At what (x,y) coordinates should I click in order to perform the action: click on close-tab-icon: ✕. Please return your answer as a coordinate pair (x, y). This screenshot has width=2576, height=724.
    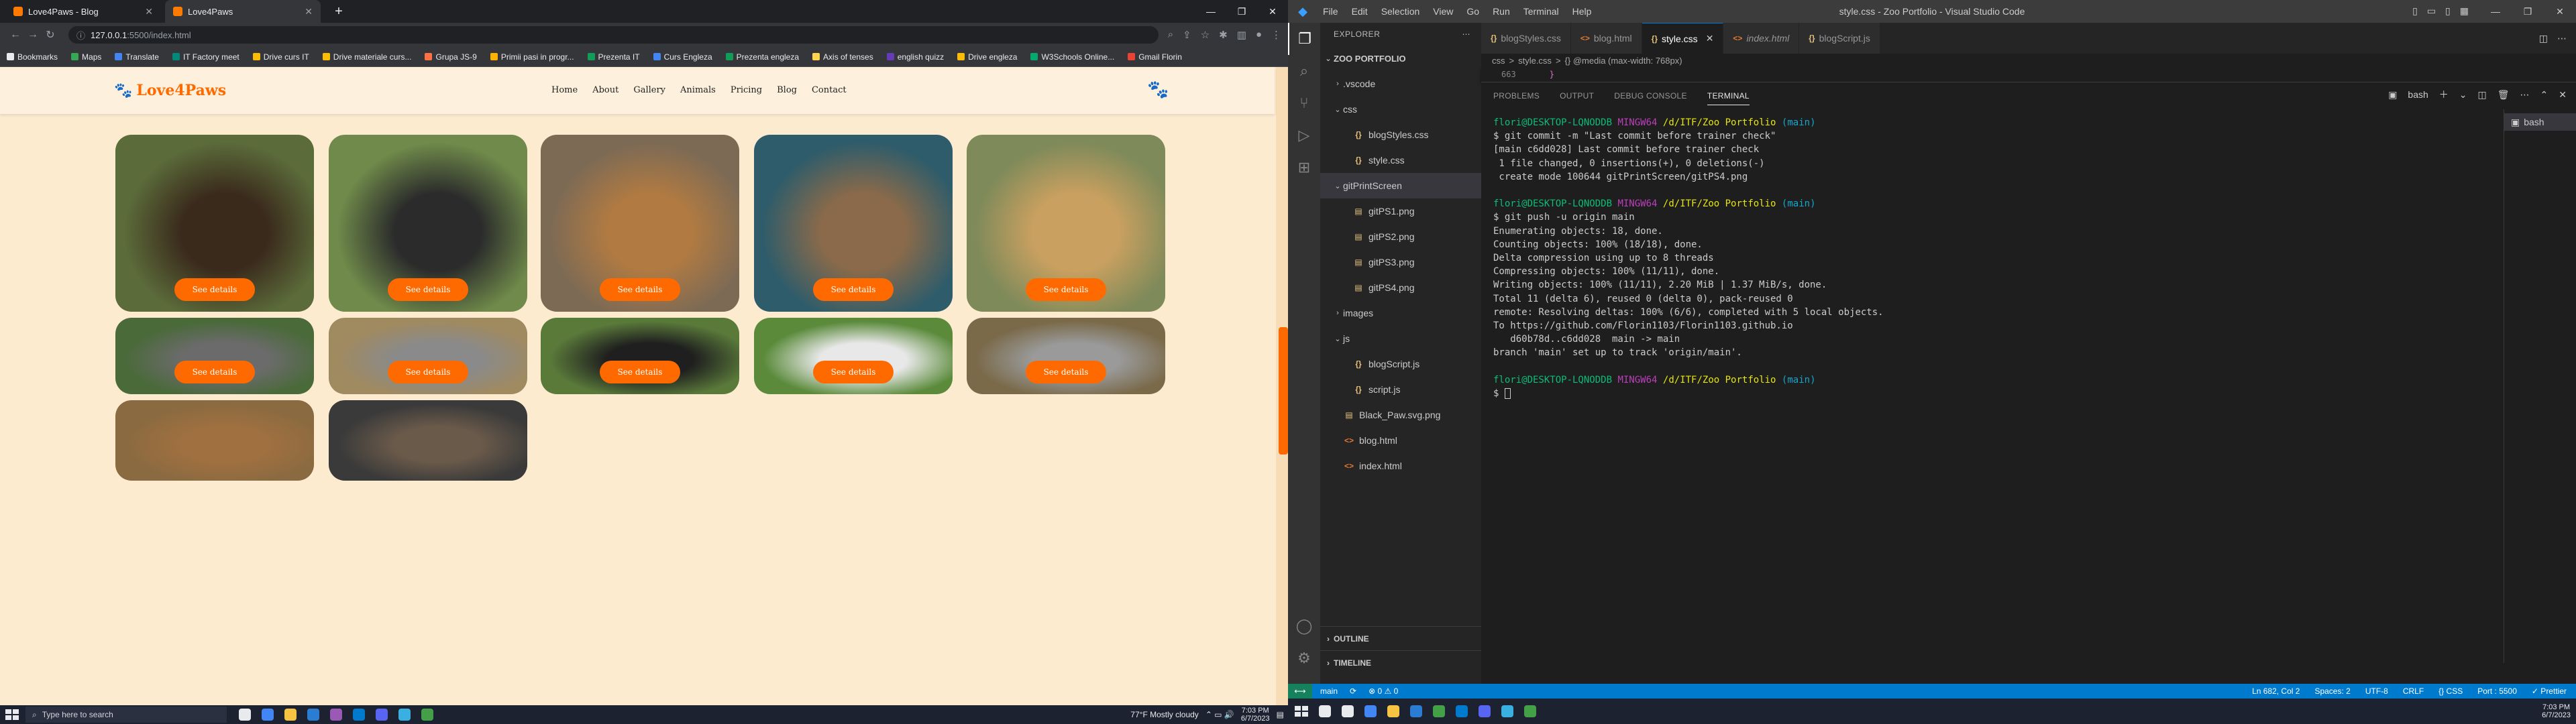
    Looking at the image, I should click on (309, 11).